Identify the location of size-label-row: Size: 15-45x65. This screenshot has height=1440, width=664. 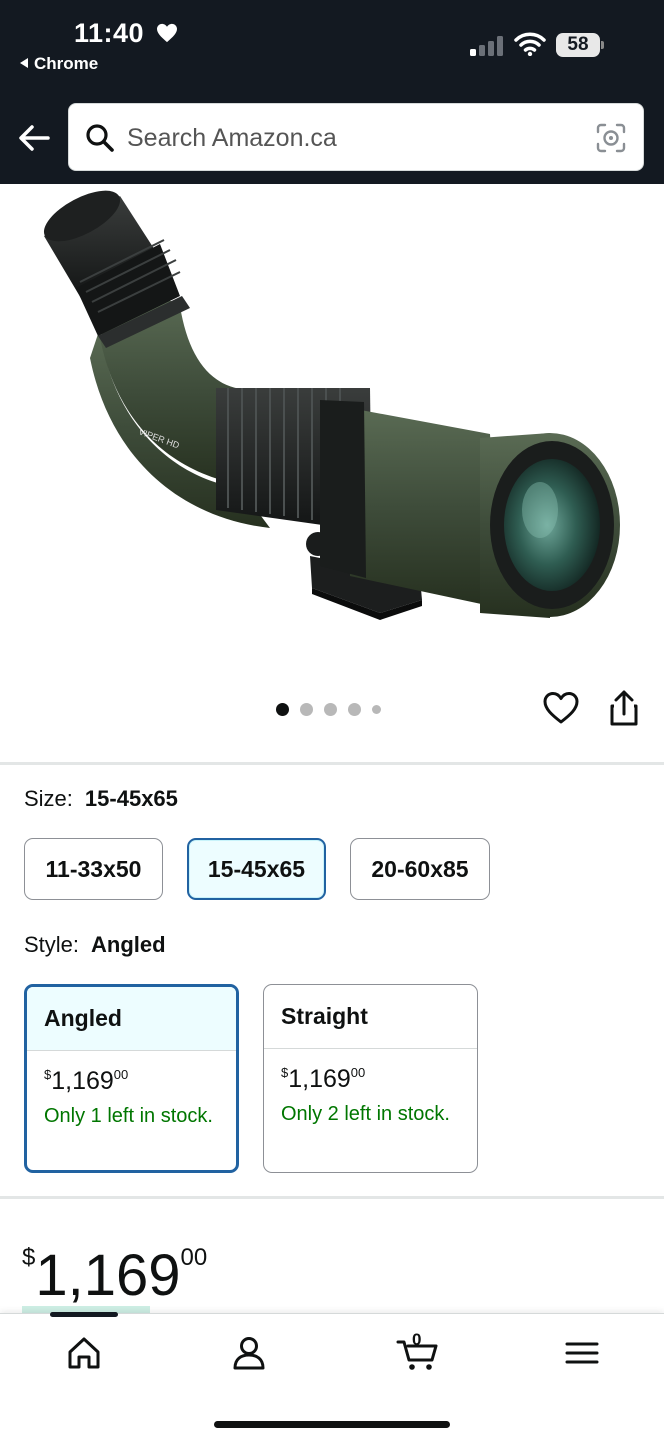
(101, 799).